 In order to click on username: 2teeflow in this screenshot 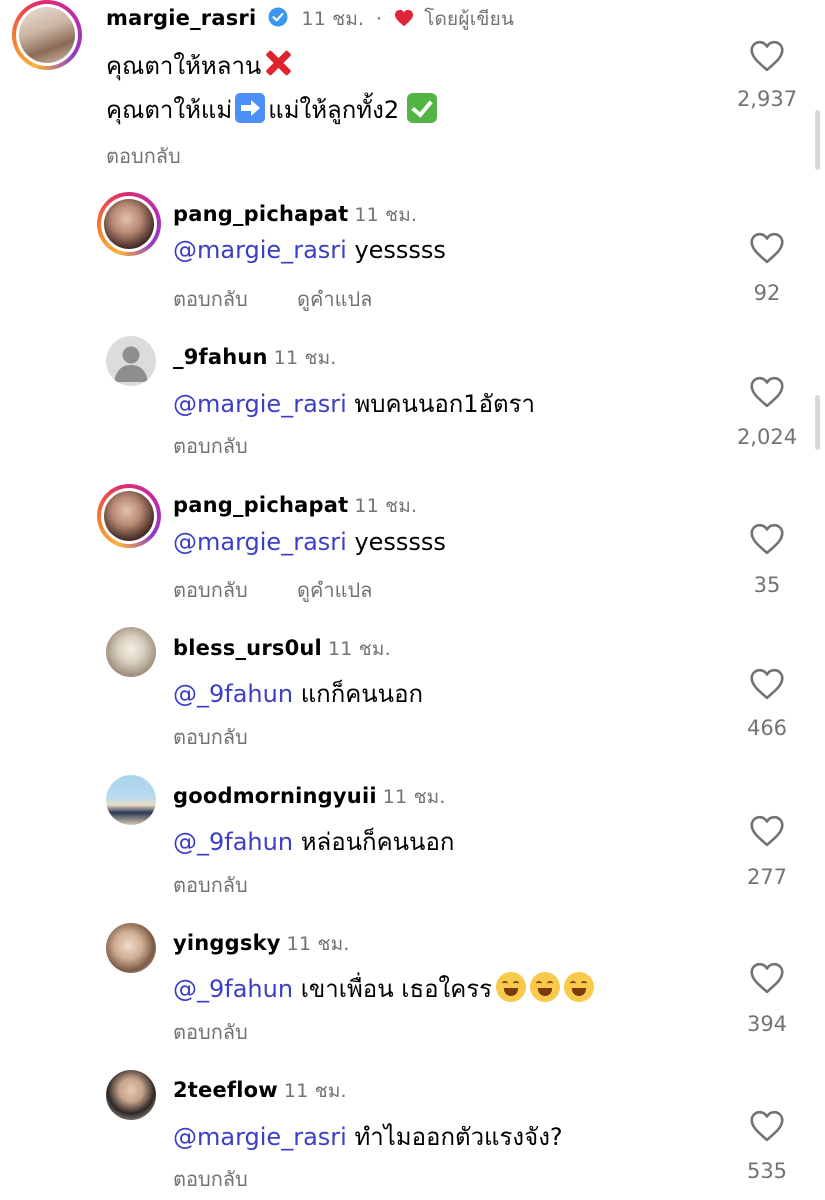, I will do `click(225, 1090)`.